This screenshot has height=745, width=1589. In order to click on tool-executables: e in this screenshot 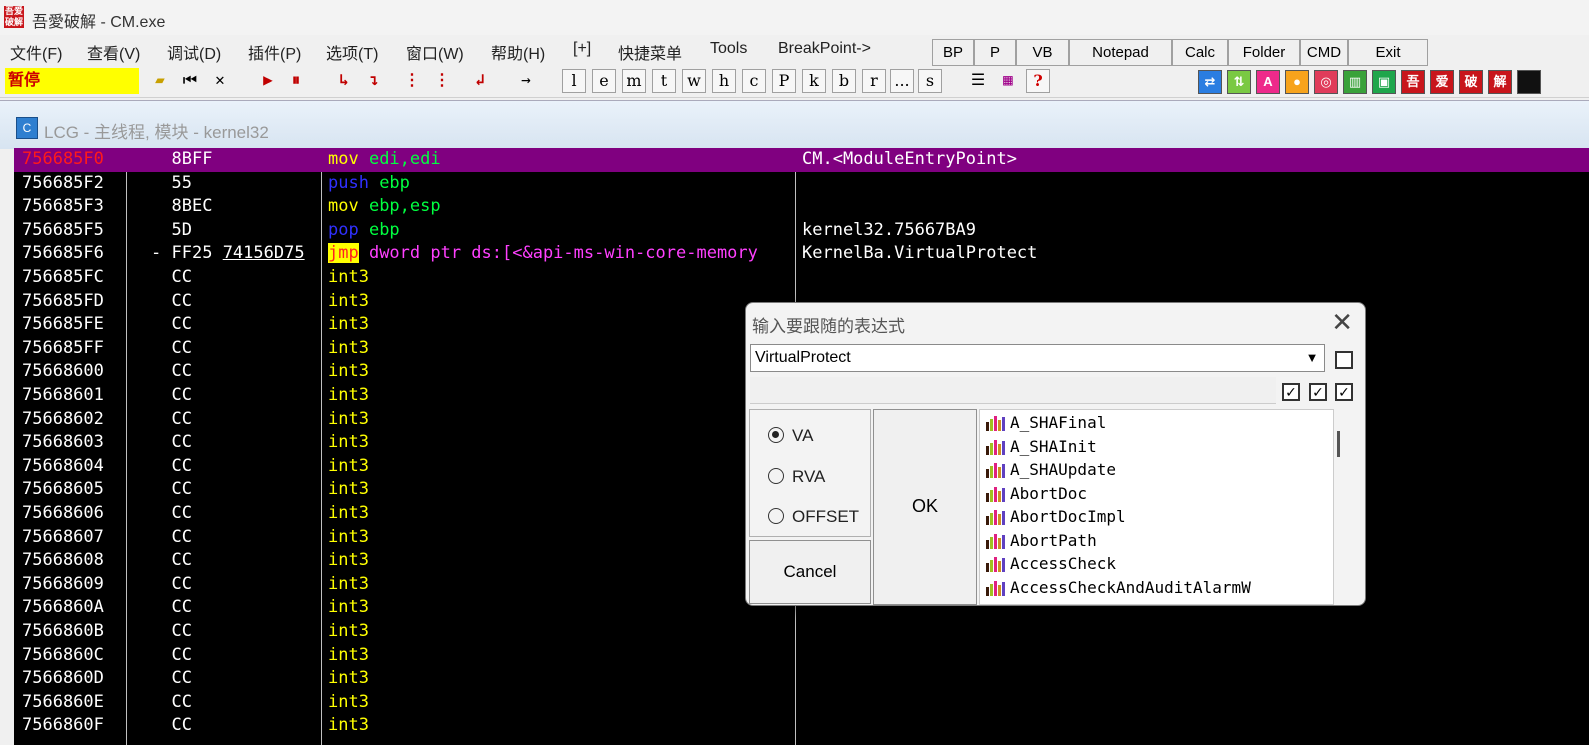, I will do `click(604, 81)`.